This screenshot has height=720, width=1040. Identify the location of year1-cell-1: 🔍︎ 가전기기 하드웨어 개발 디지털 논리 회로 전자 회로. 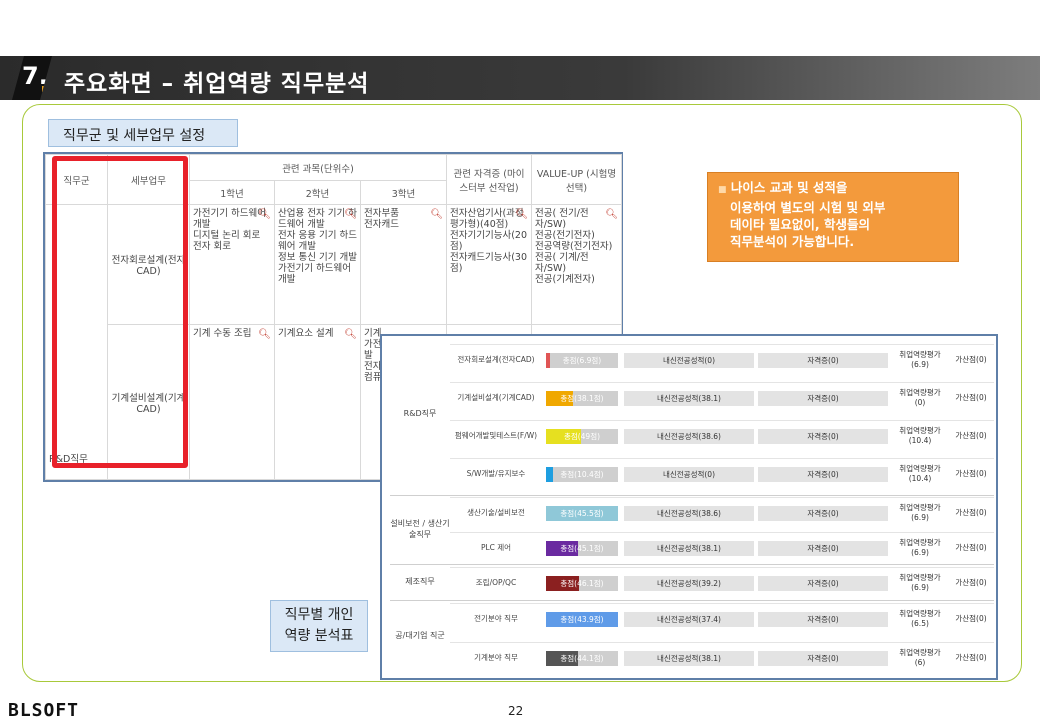
(232, 264).